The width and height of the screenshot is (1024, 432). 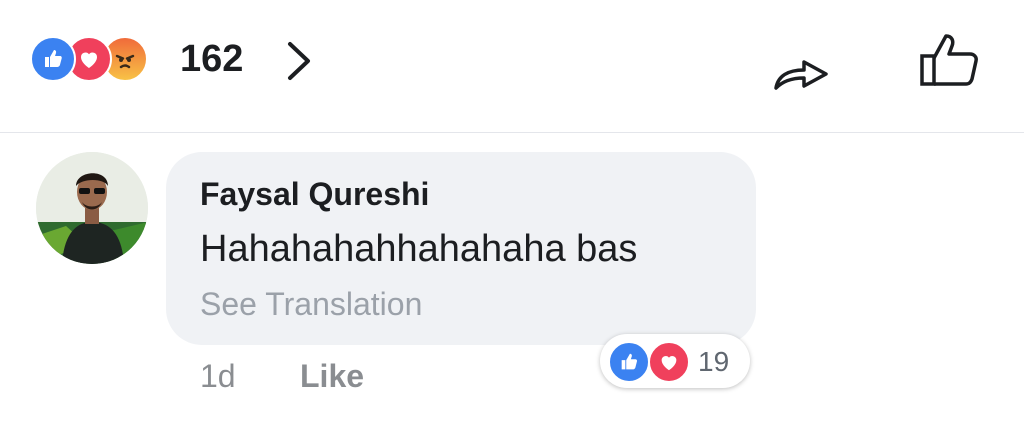 What do you see at coordinates (419, 249) in the screenshot?
I see `comment-text: Hahahahahhahahaha bas` at bounding box center [419, 249].